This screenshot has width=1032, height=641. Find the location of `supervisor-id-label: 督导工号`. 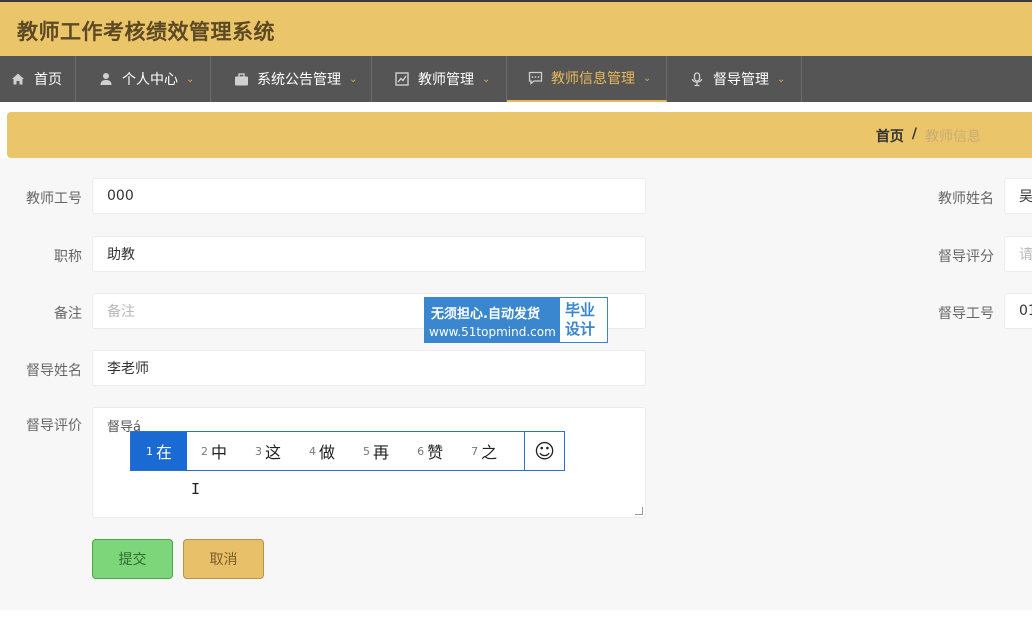

supervisor-id-label: 督导工号 is located at coordinates (966, 314).